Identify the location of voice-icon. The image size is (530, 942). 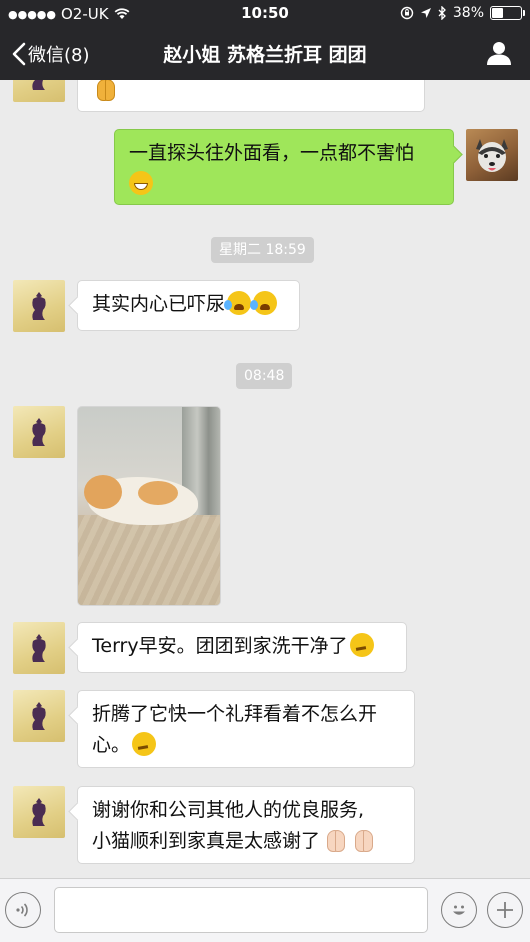
(22, 910).